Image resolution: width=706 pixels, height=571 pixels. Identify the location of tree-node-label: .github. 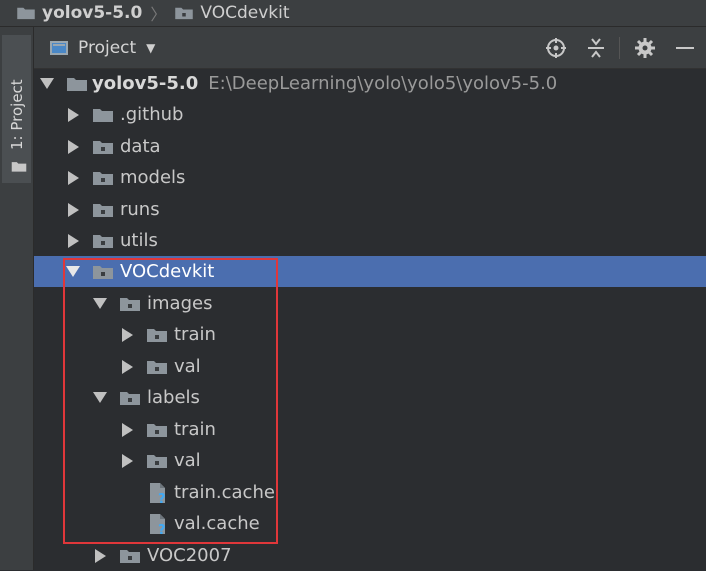
(152, 114).